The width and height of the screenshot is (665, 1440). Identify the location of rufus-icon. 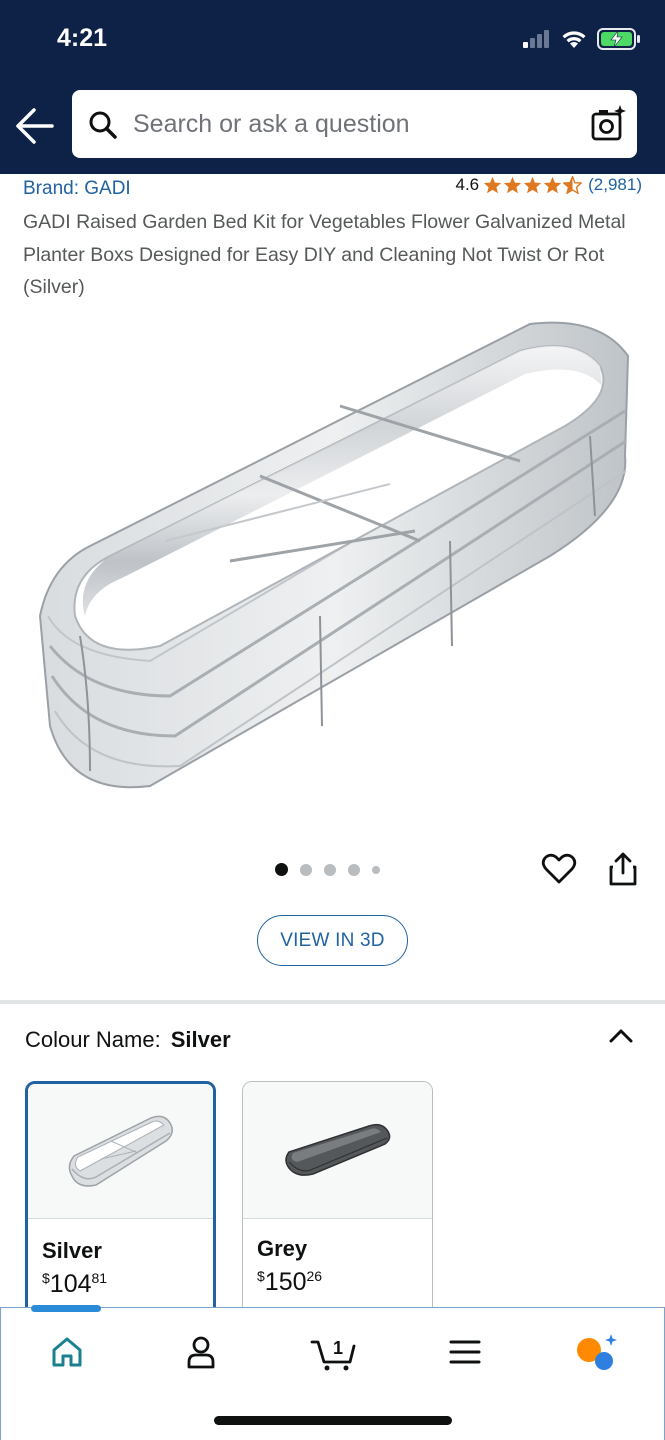
(597, 1352).